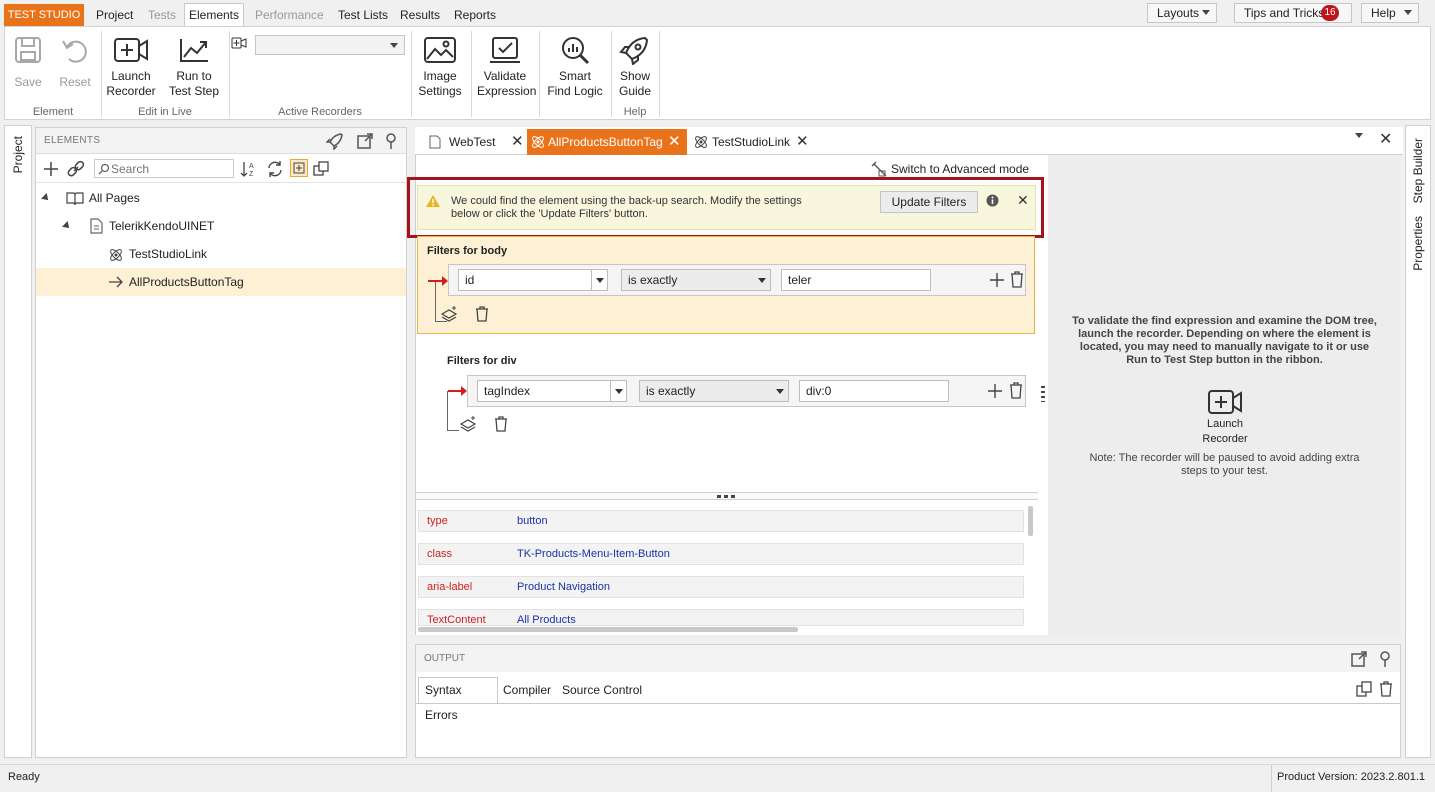 Image resolution: width=1435 pixels, height=792 pixels. What do you see at coordinates (289, 15) in the screenshot?
I see `menu-tab-performance: Performance` at bounding box center [289, 15].